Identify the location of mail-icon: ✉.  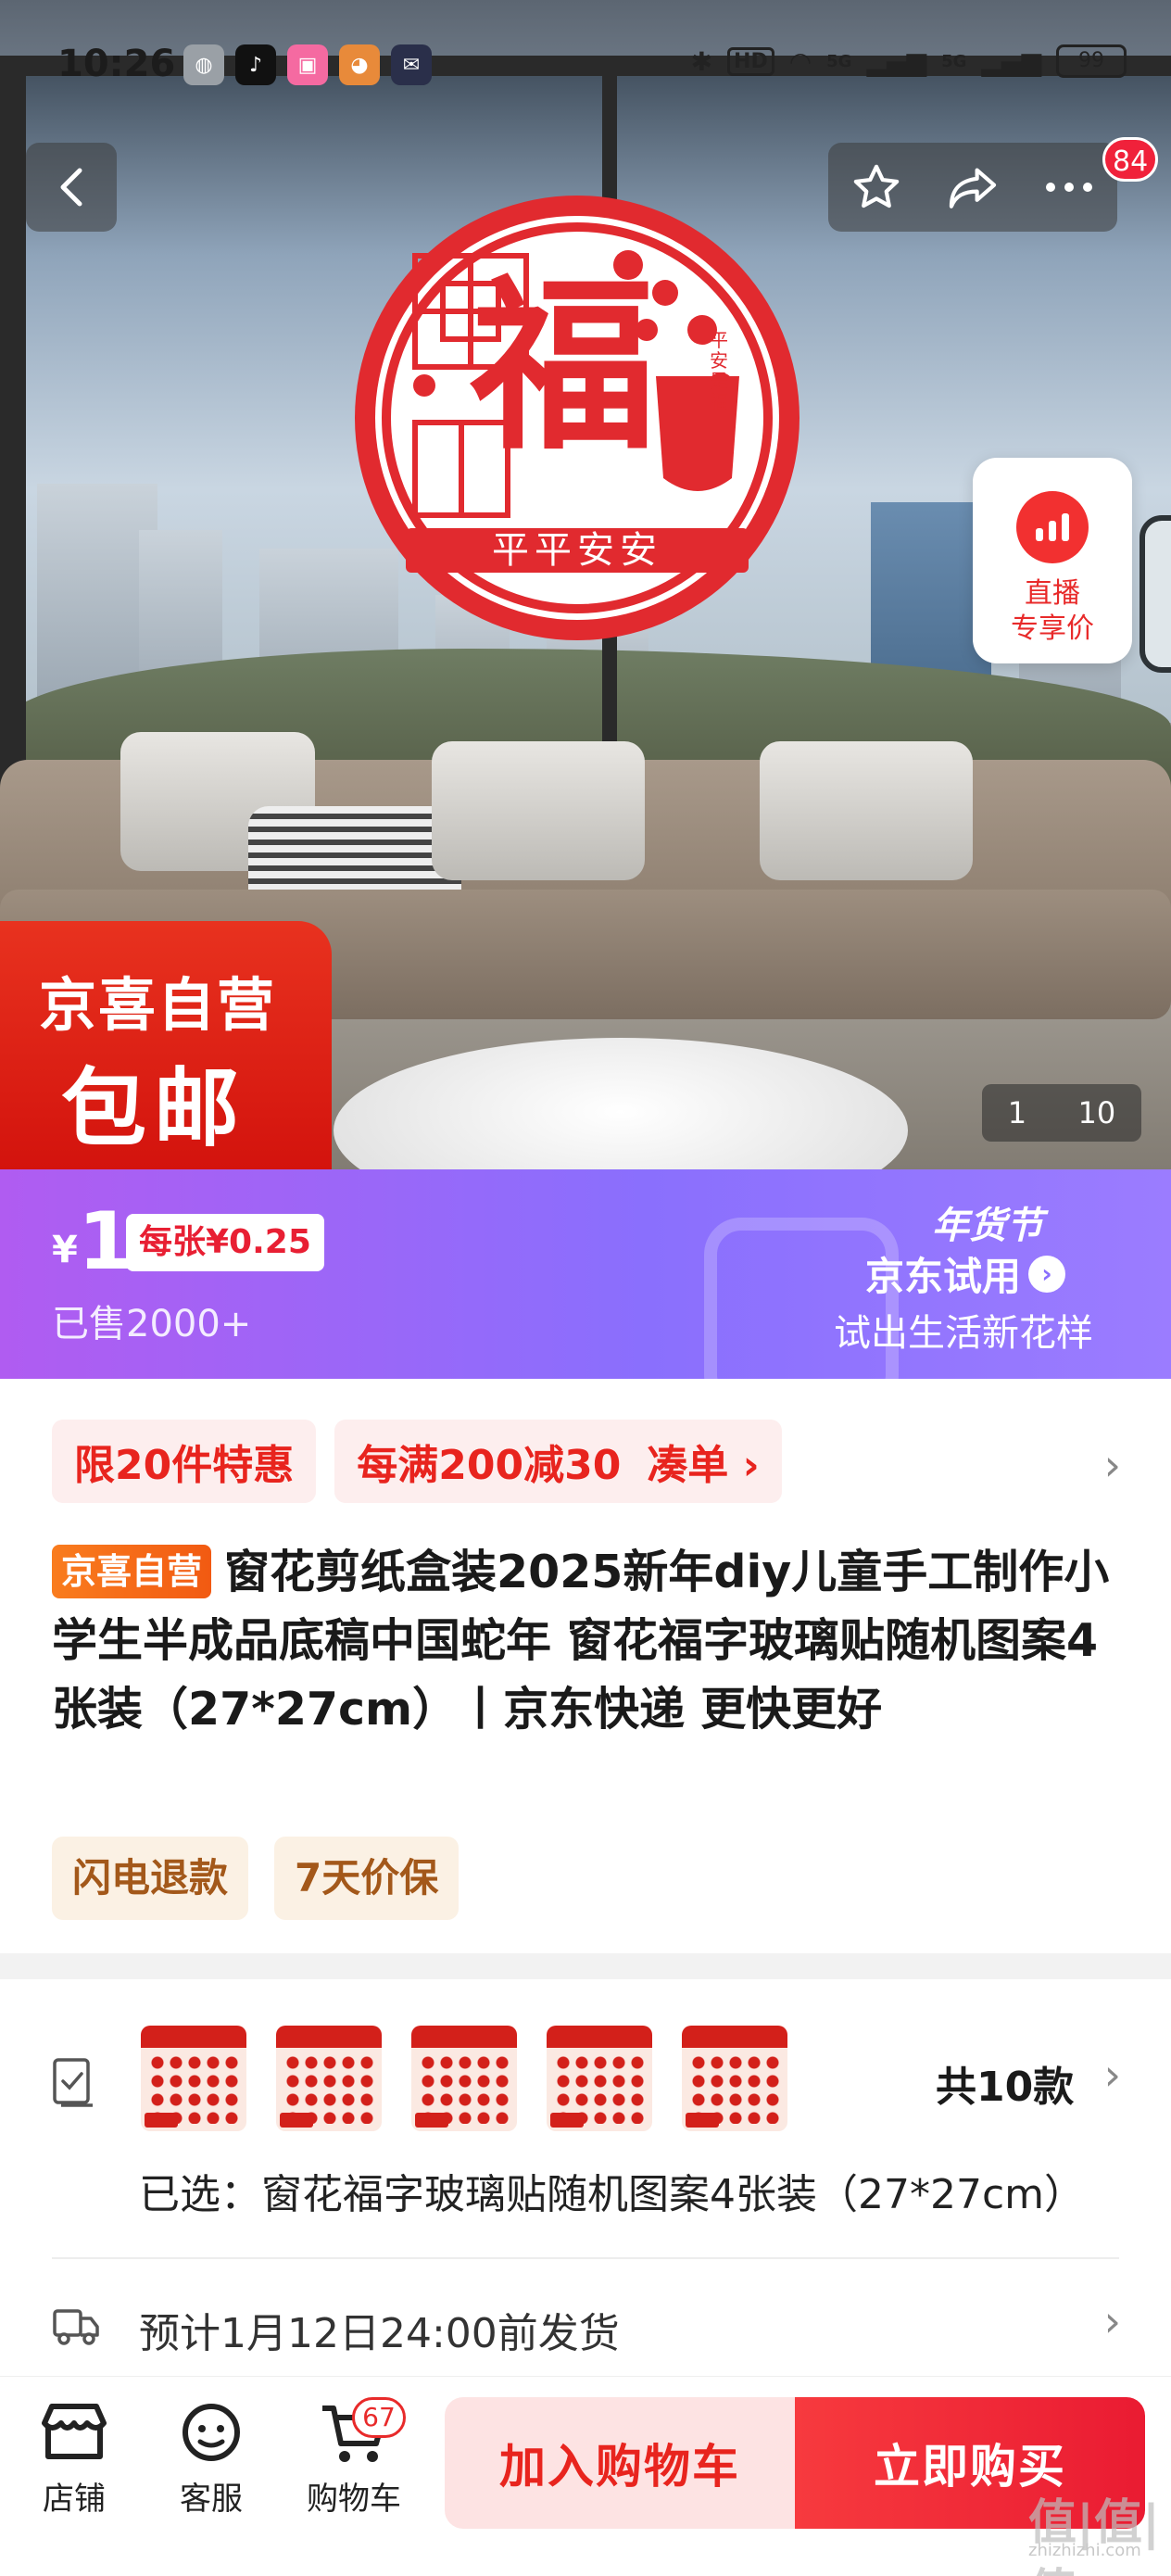
(412, 64).